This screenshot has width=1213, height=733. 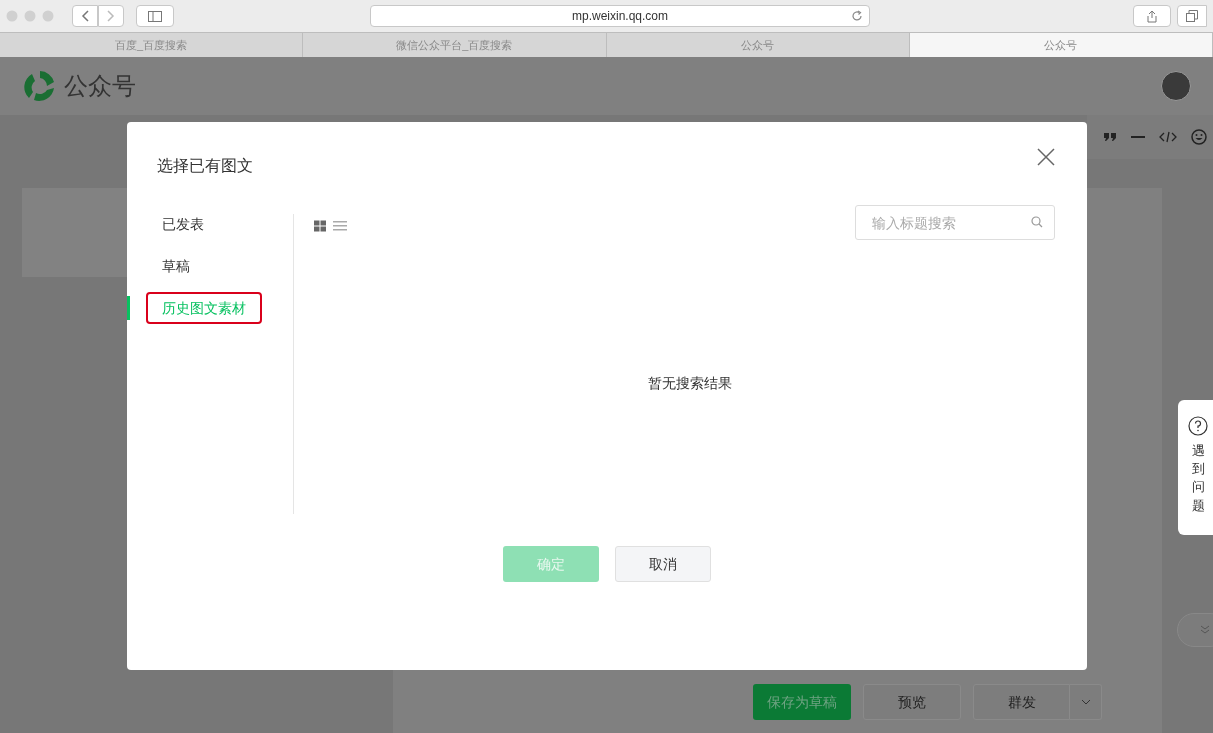 I want to click on reload-icon, so click(x=857, y=16).